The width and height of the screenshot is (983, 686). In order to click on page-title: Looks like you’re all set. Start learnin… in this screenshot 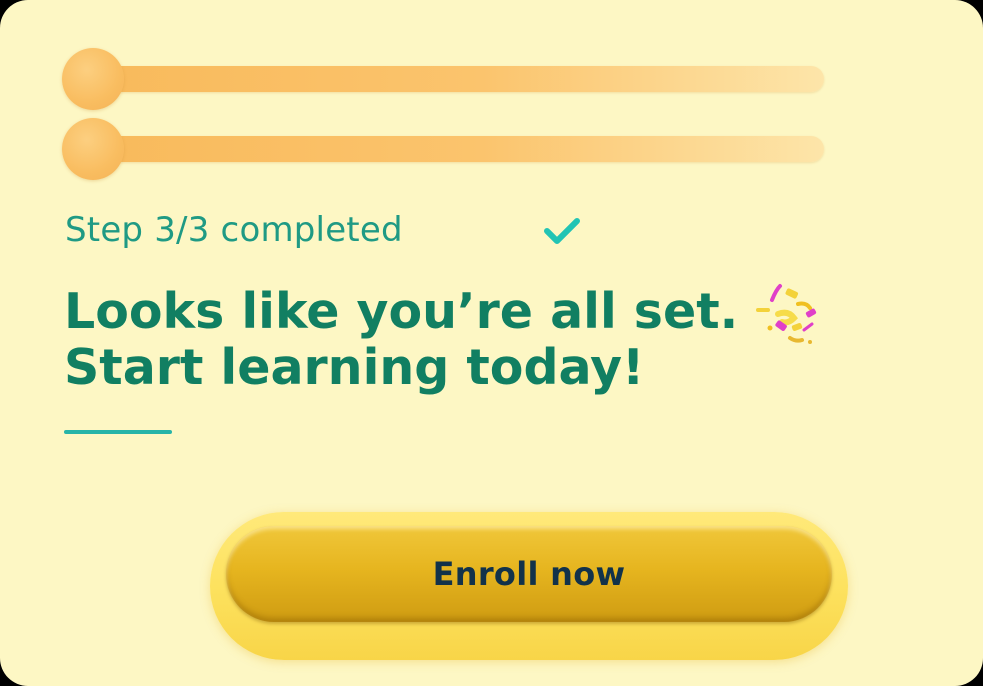, I will do `click(444, 340)`.